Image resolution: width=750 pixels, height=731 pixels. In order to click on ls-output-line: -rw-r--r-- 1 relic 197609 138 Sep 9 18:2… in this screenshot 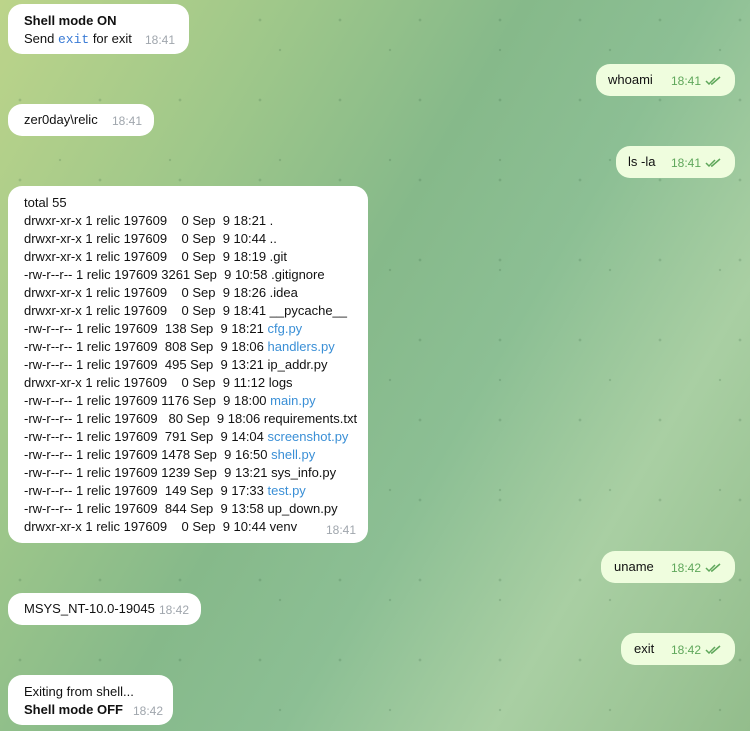, I will do `click(163, 328)`.